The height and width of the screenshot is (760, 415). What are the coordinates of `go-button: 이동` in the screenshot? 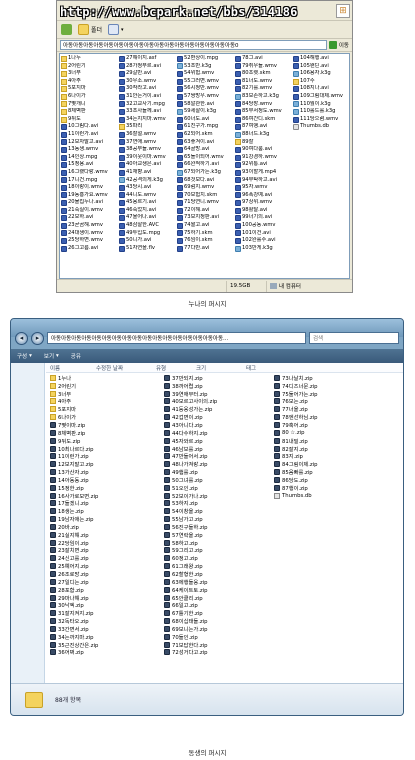 It's located at (338, 45).